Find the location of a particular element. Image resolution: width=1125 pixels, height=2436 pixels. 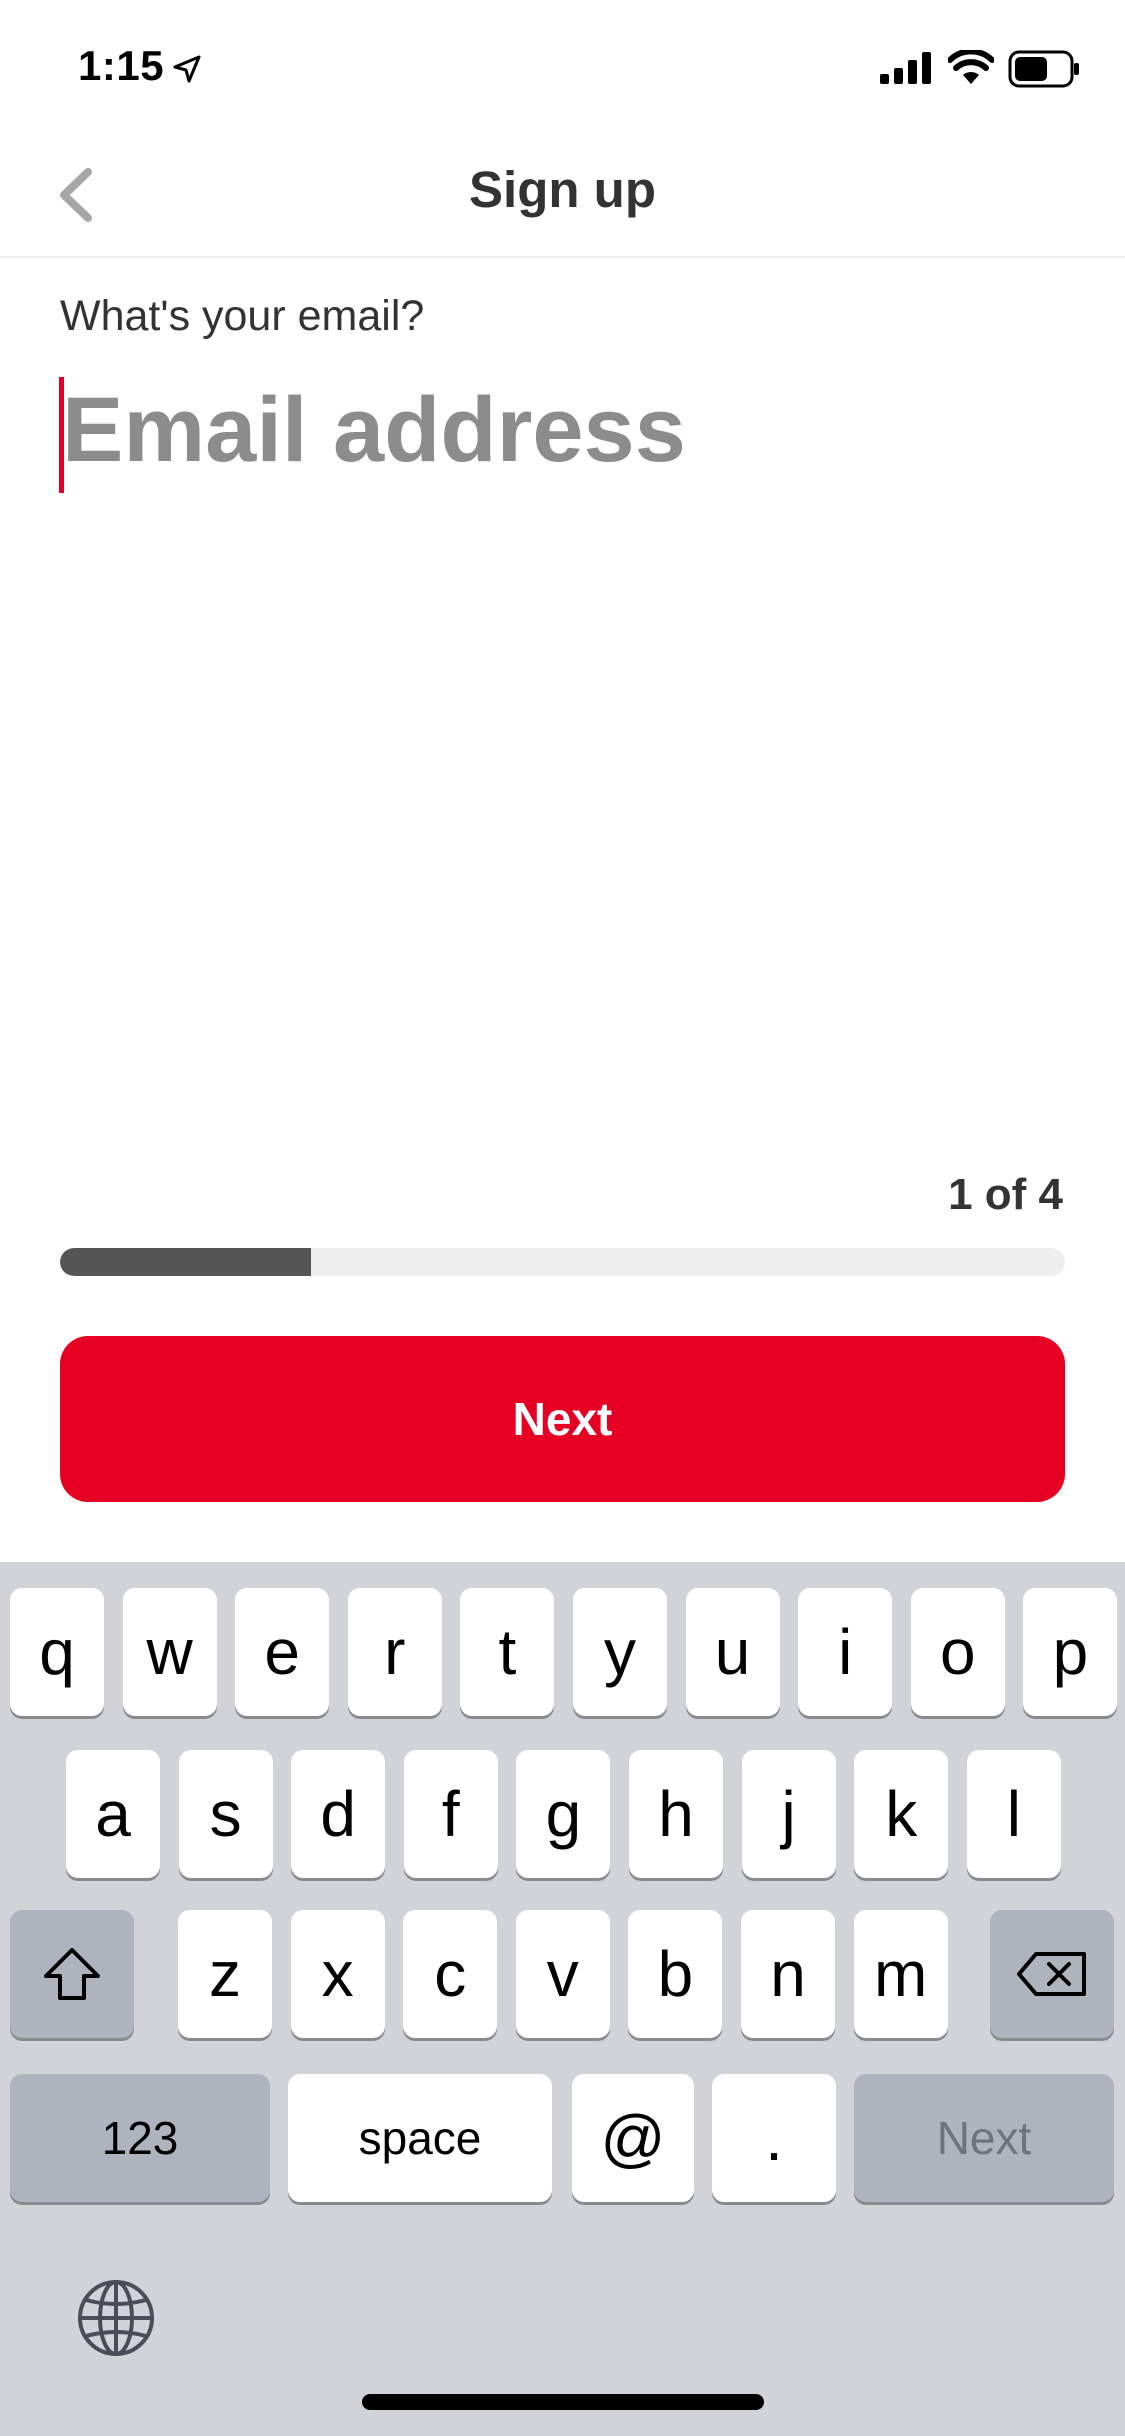

key-z: z is located at coordinates (225, 1974).